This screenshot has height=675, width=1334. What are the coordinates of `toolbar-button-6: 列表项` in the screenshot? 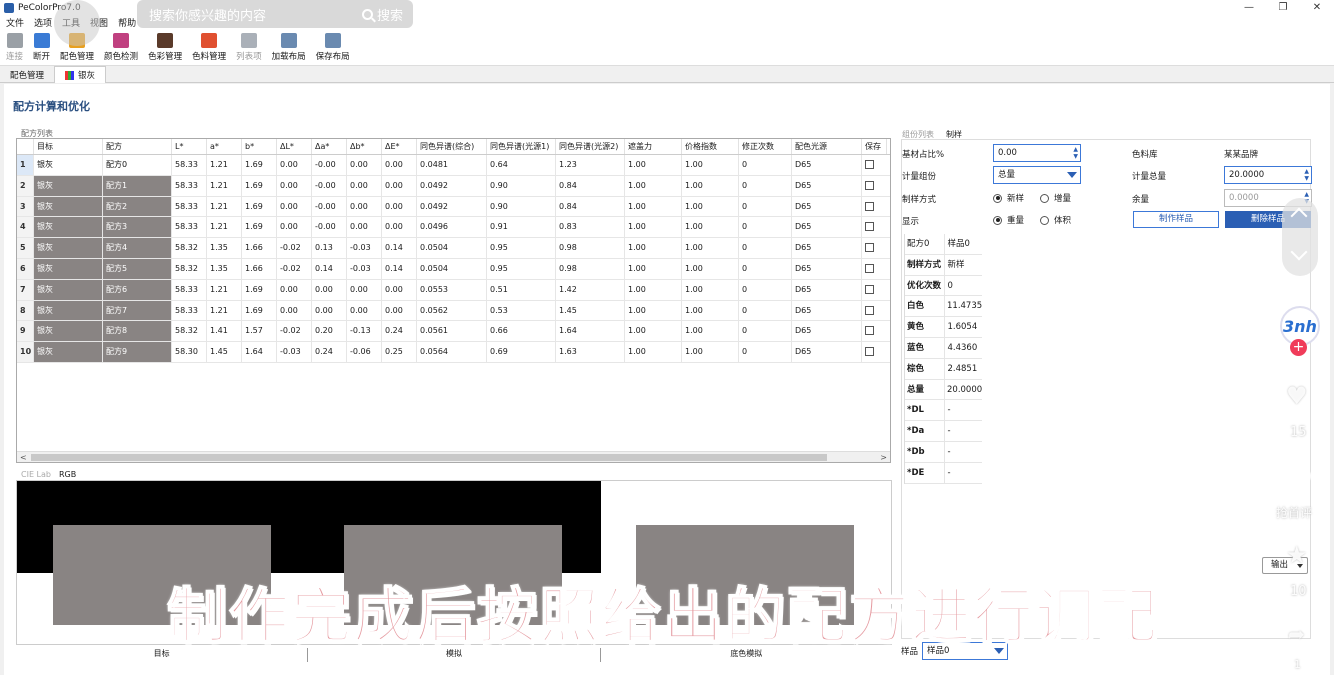 It's located at (249, 49).